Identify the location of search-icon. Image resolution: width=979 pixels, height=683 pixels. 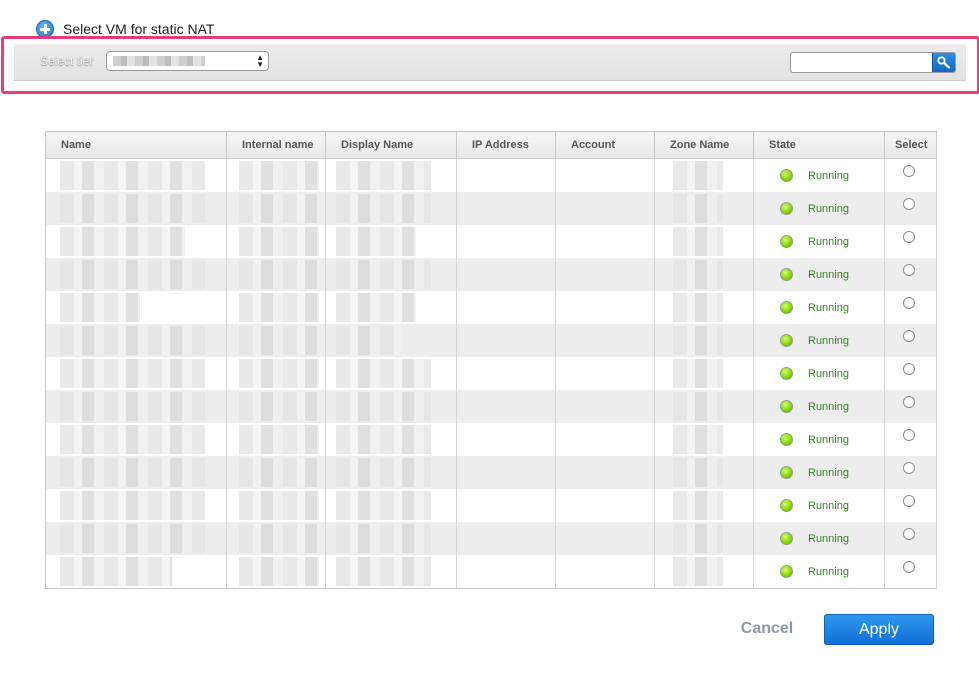
(944, 62).